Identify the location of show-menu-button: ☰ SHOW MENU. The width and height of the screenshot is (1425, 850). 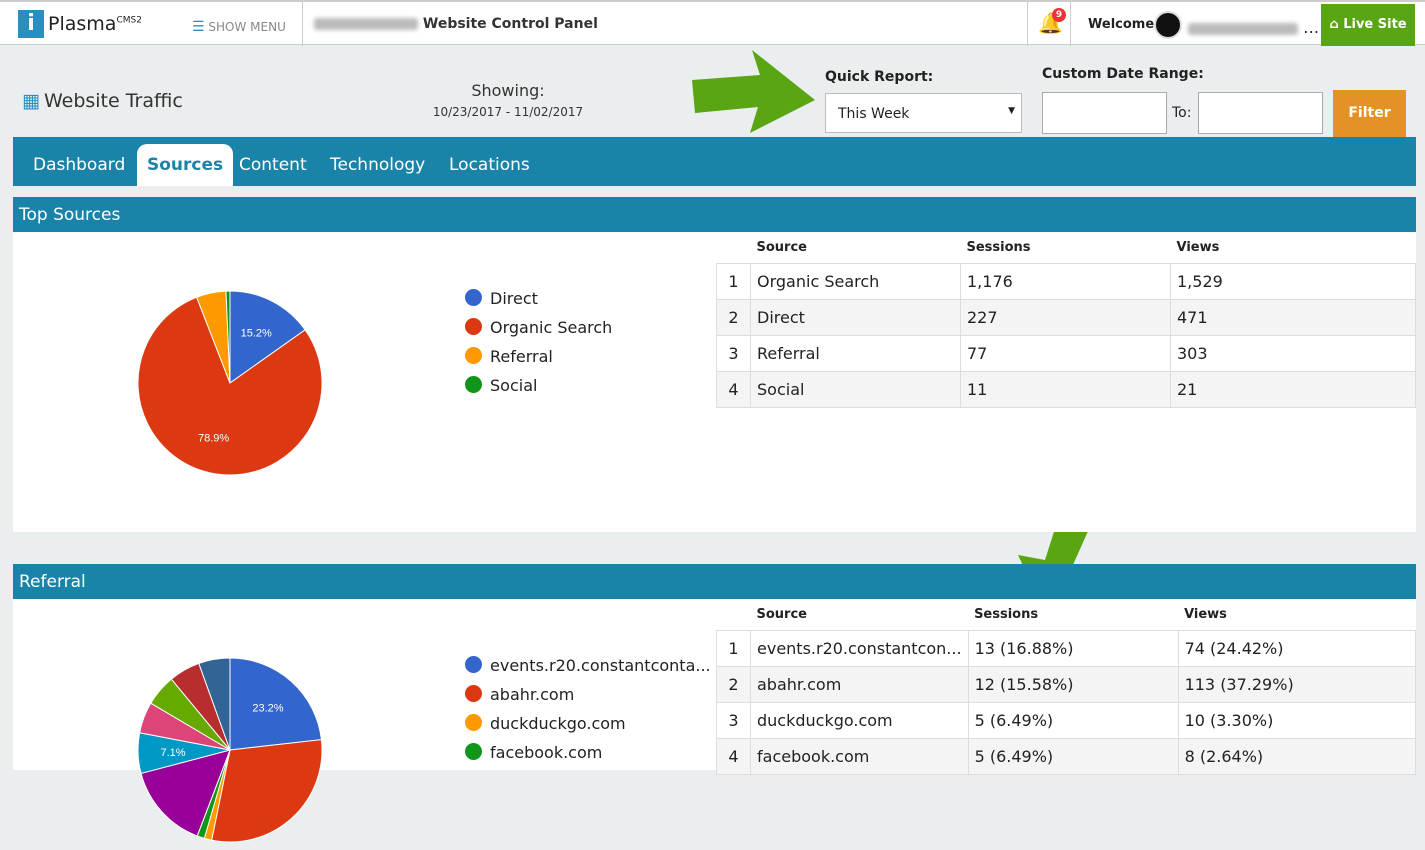
(239, 27).